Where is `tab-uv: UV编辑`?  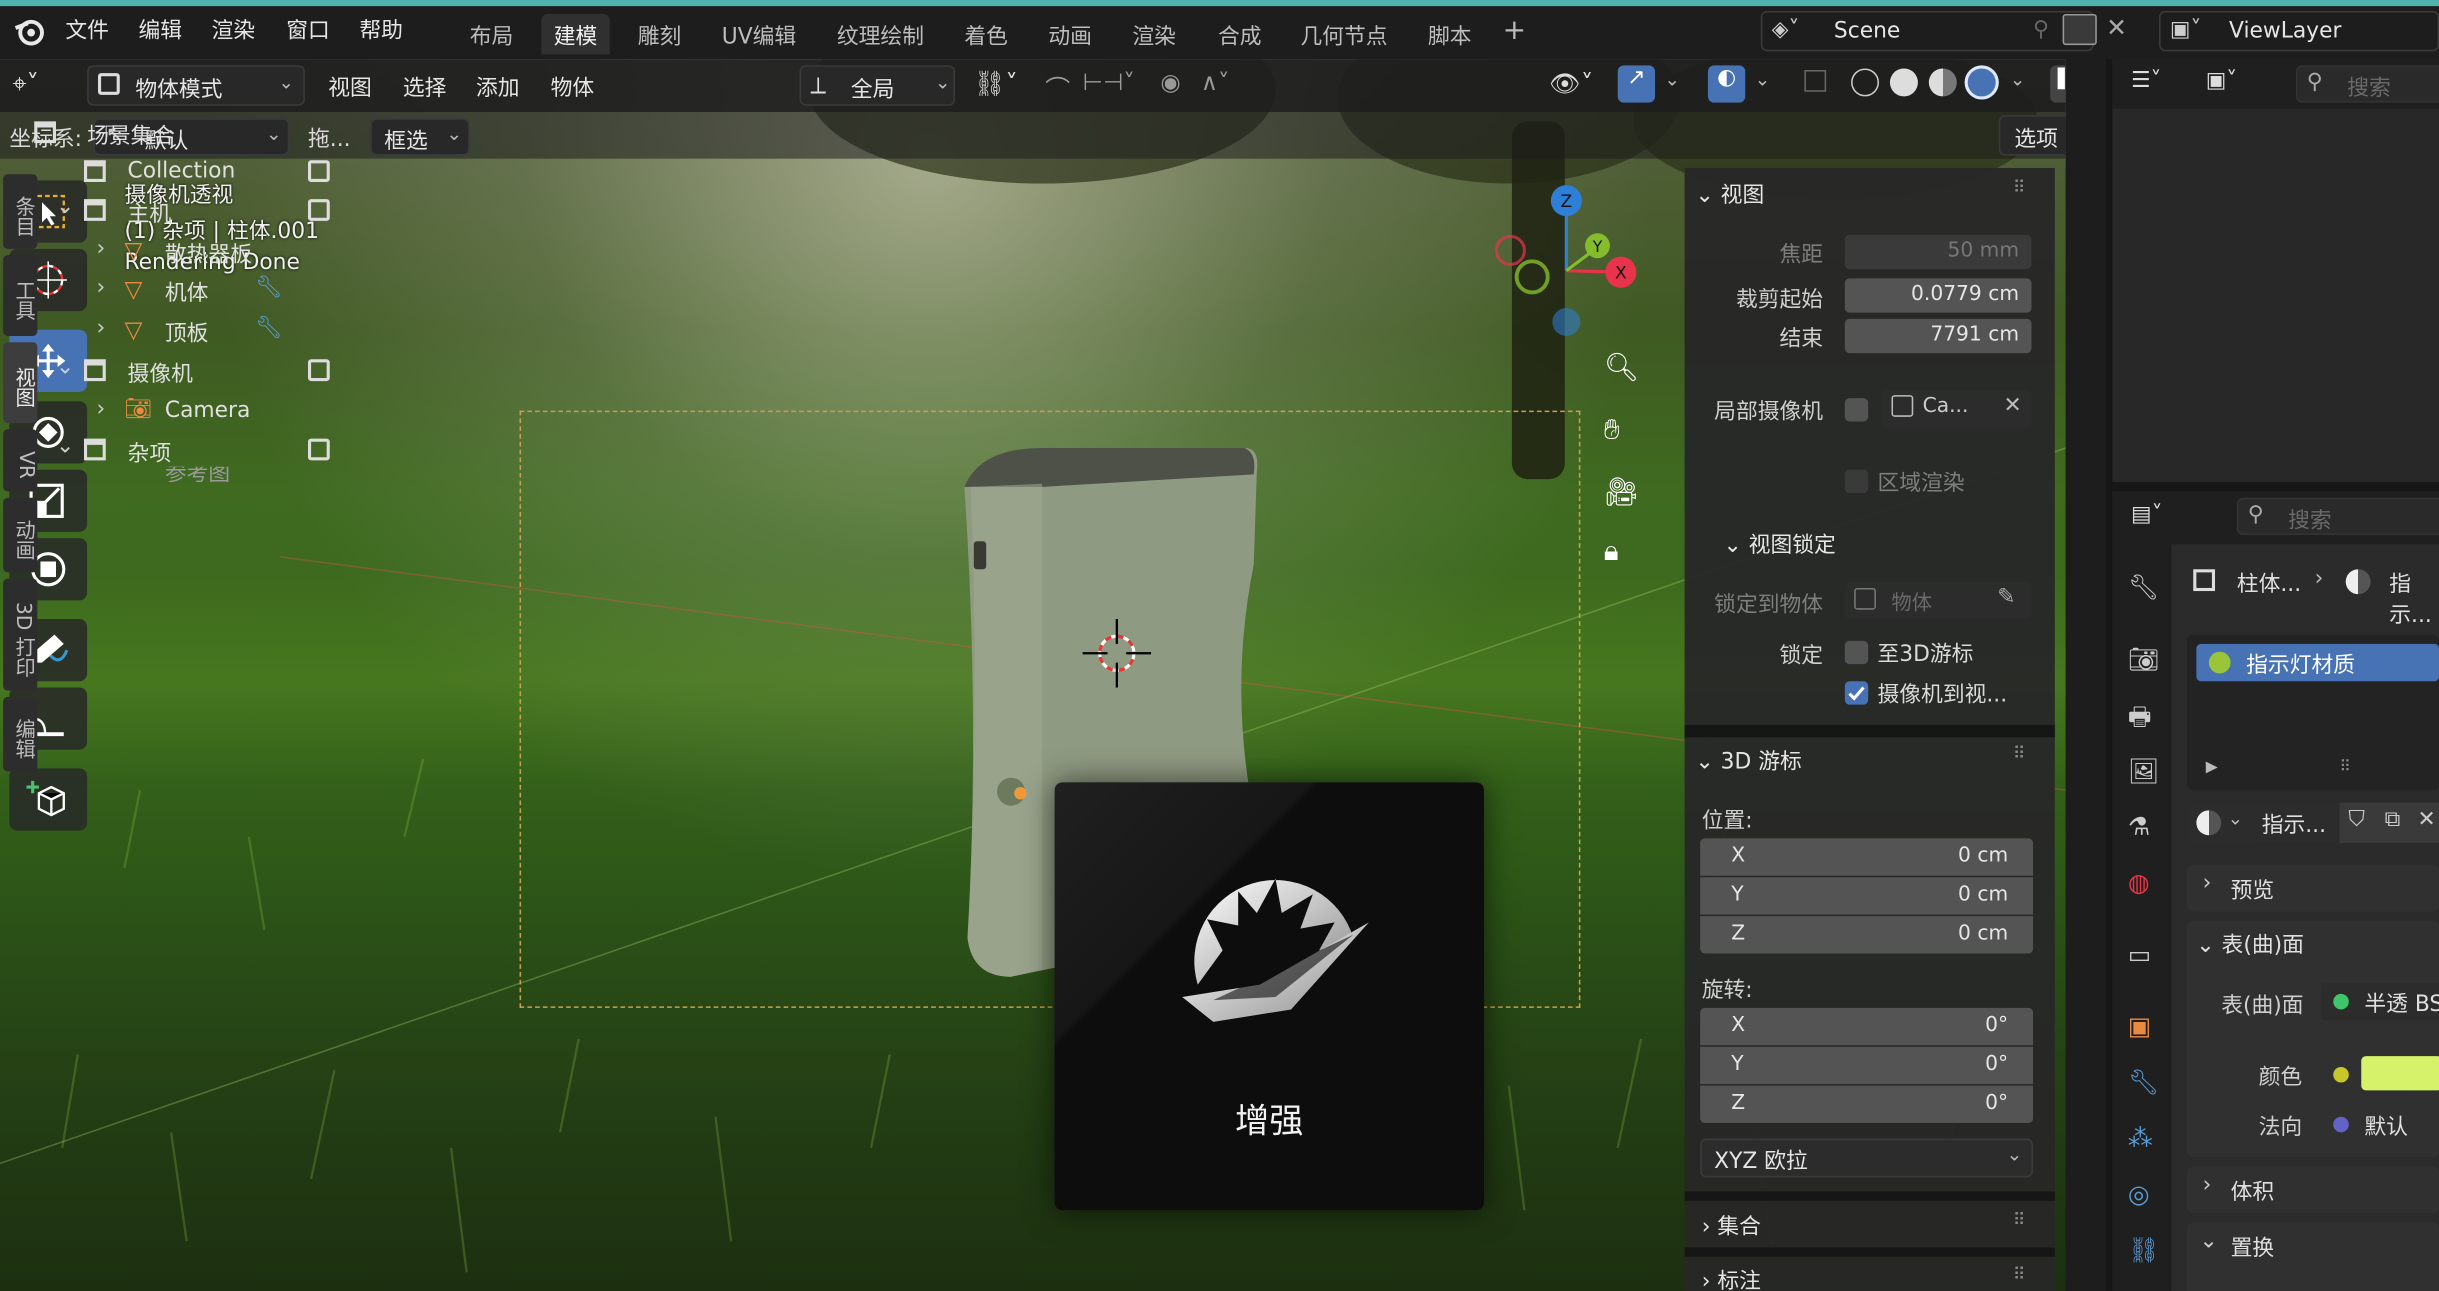 tab-uv: UV编辑 is located at coordinates (758, 34).